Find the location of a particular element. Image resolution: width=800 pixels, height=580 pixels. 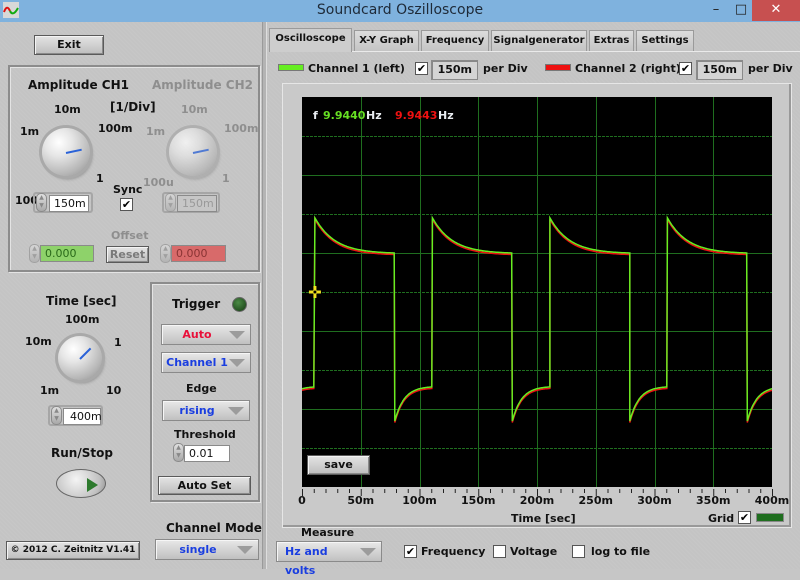

tab-signalgenerator: Signalgenerator is located at coordinates (539, 40).